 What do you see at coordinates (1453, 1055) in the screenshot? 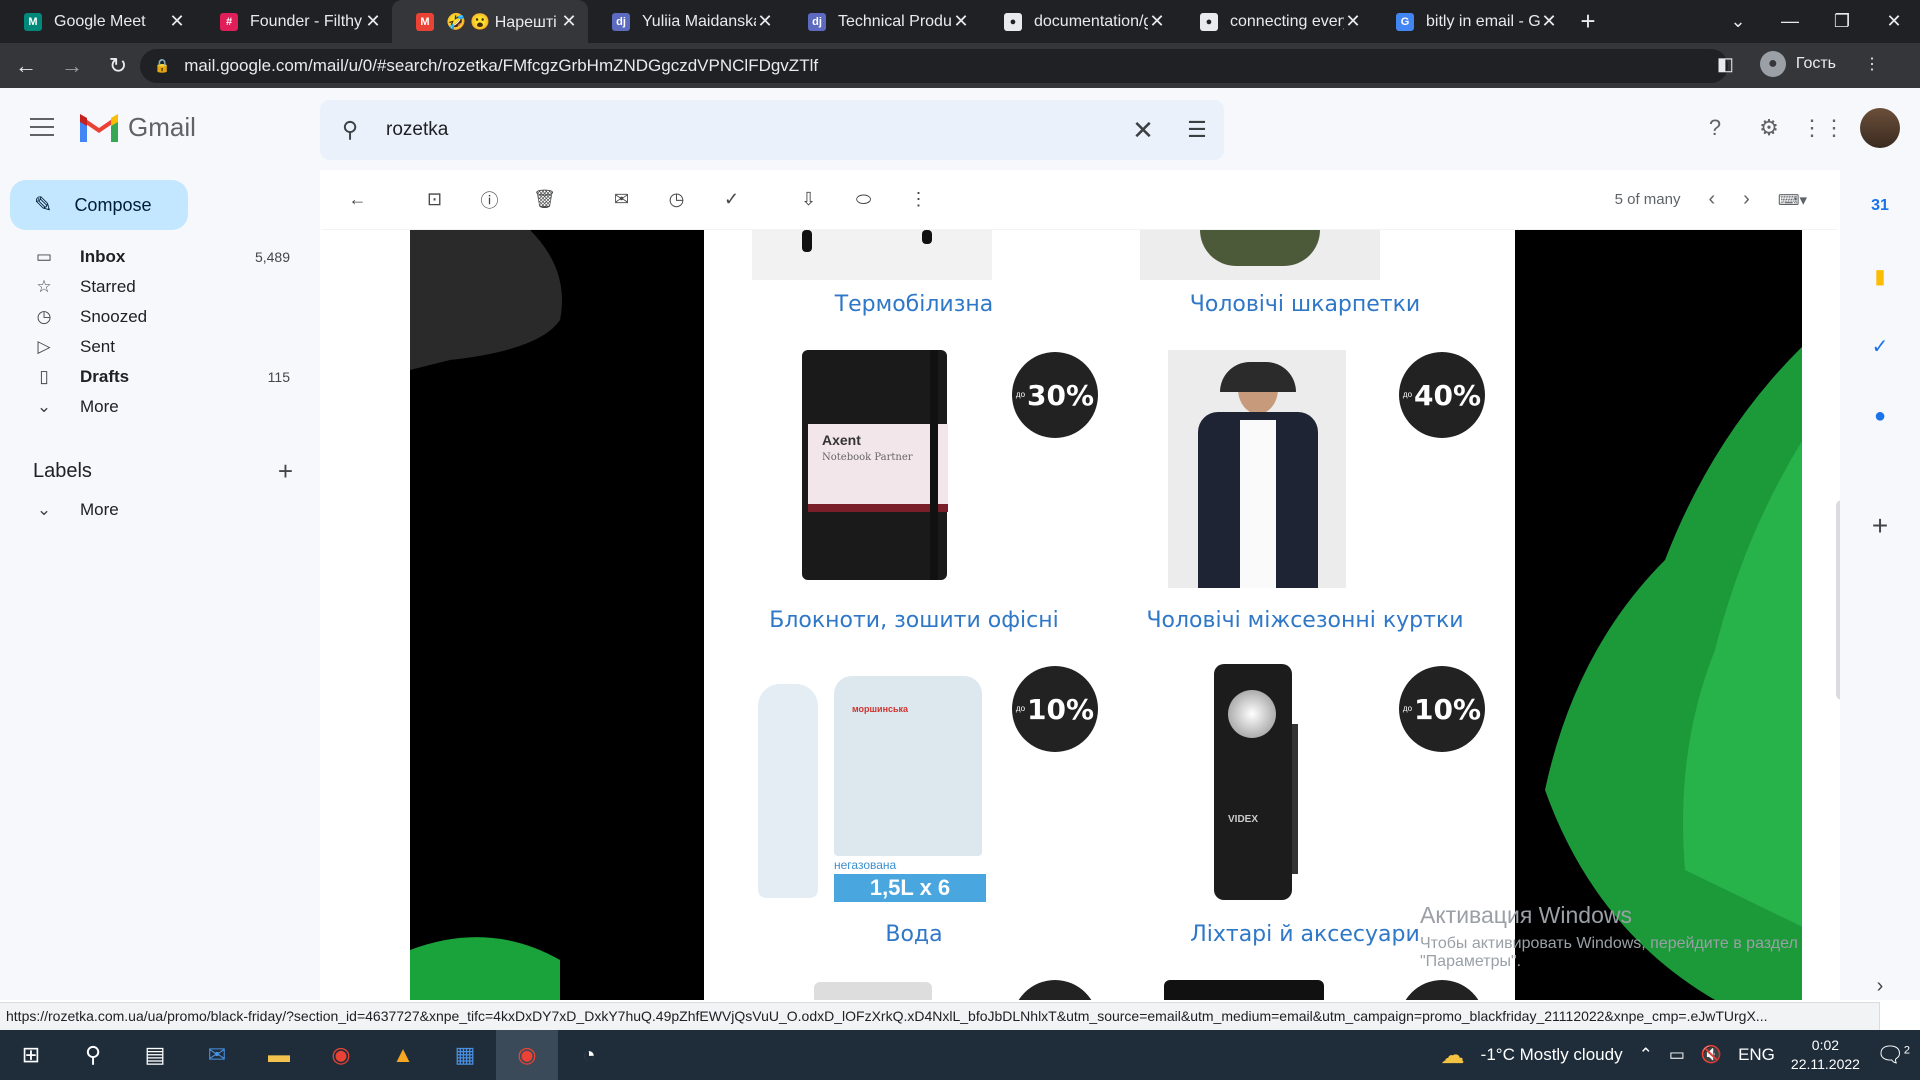
I see `weather-icon: ☁` at bounding box center [1453, 1055].